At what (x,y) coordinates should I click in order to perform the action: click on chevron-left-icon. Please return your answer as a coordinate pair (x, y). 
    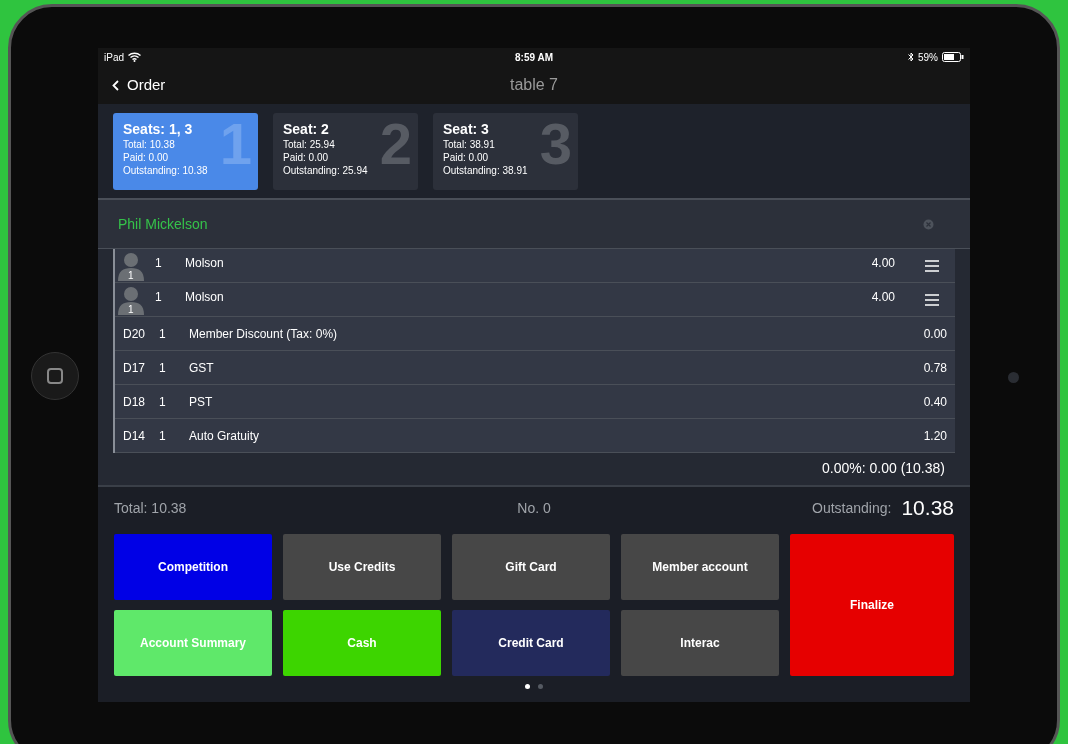
    Looking at the image, I should click on (115, 85).